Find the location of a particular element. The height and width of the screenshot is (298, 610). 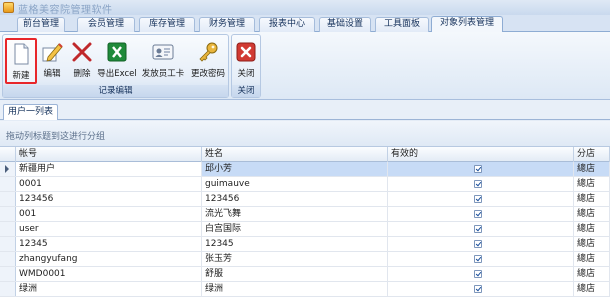

issue-employee-card-button: 发放员工卡 is located at coordinates (163, 61).